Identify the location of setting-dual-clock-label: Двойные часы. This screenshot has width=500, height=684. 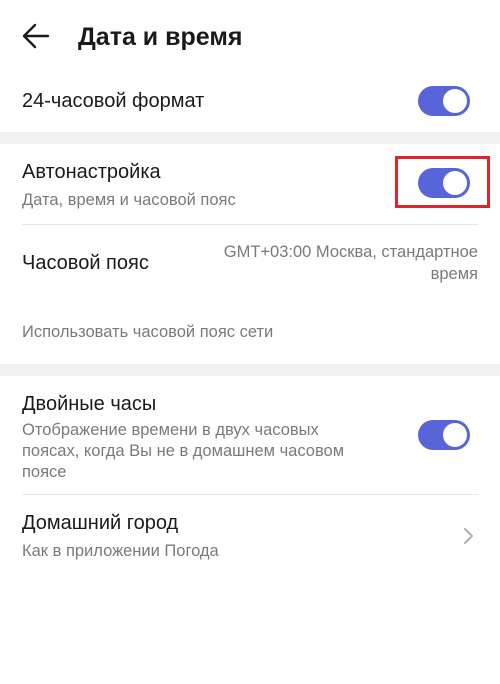
(89, 404).